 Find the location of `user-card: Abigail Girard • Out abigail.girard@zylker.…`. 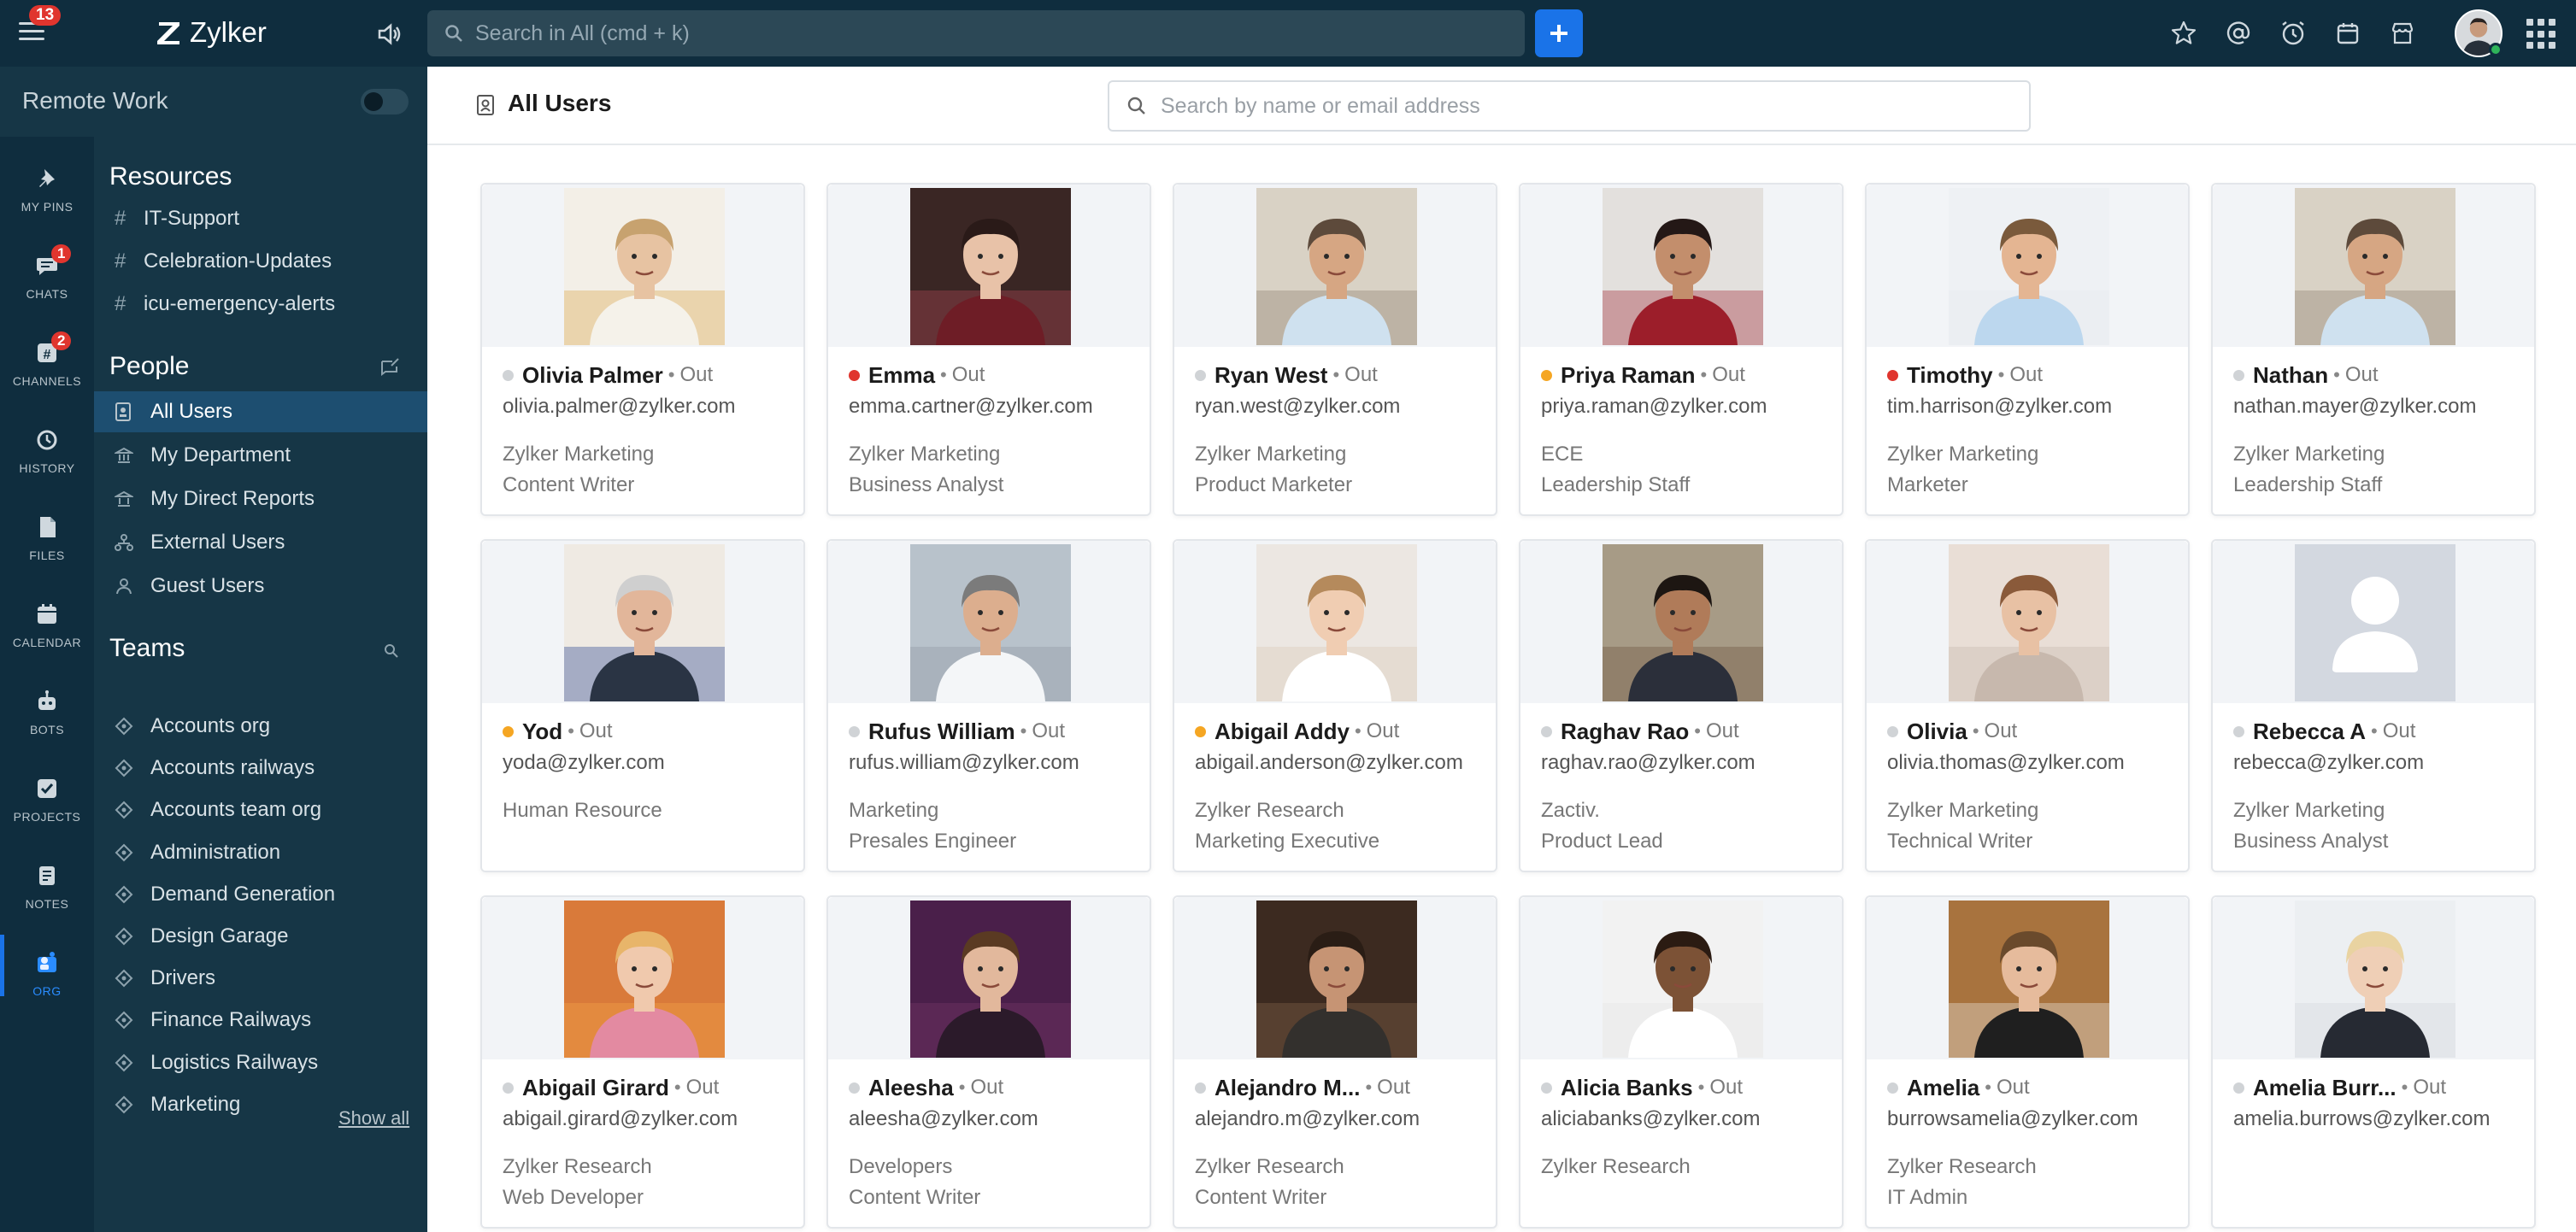

user-card: Abigail Girard • Out abigail.girard@zylker.… is located at coordinates (642, 1062).